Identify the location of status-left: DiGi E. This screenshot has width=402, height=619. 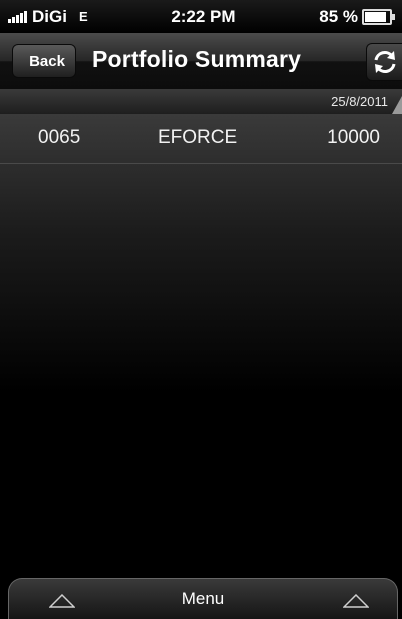
(48, 17).